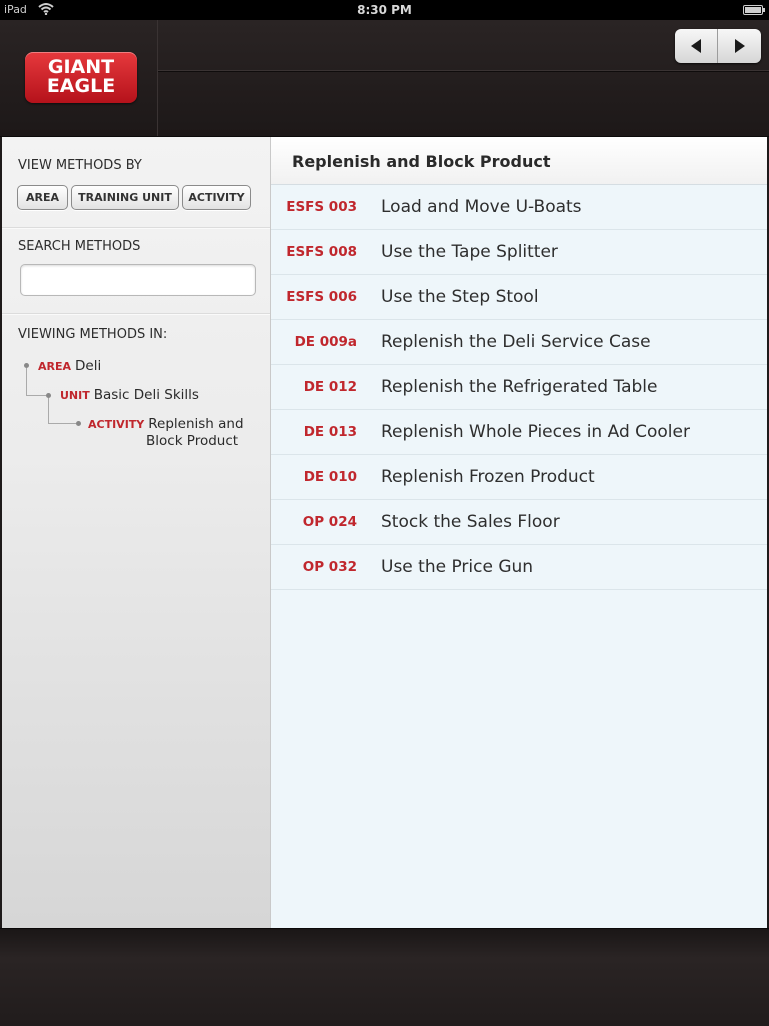 The width and height of the screenshot is (769, 1026). Describe the element at coordinates (80, 165) in the screenshot. I see `view-methods-heading: VIEW METHODS BY` at that location.